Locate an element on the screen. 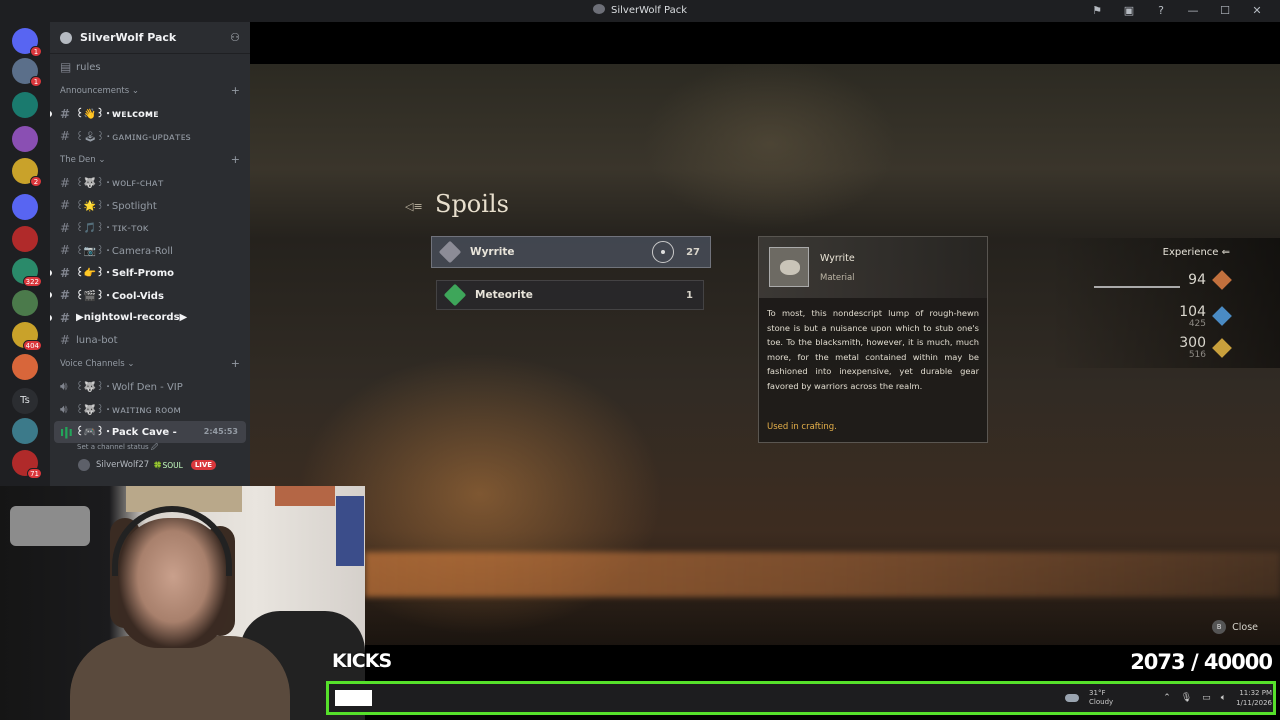 Image resolution: width=1280 pixels, height=720 pixels. server-3-icon is located at coordinates (25, 139).